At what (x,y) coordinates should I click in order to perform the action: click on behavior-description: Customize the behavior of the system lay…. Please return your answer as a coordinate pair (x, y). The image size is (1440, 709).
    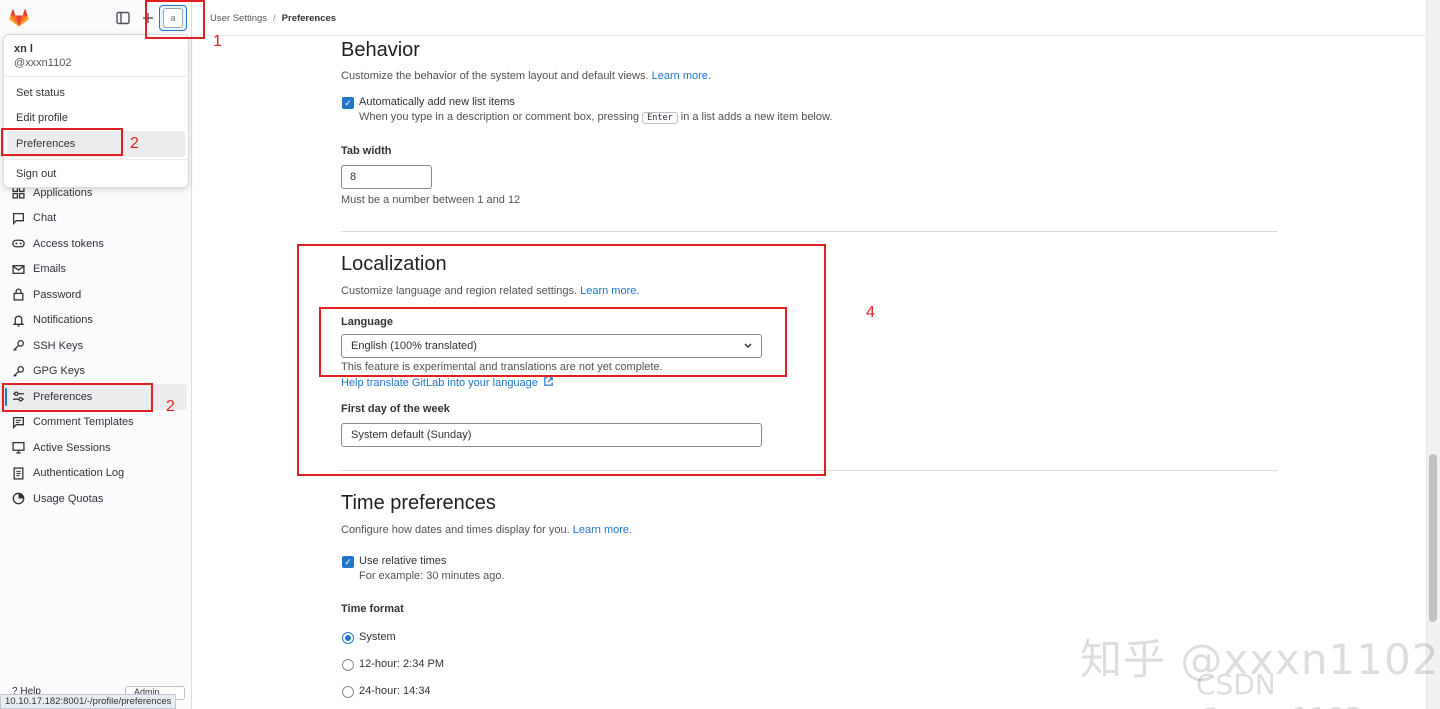
    Looking at the image, I should click on (526, 76).